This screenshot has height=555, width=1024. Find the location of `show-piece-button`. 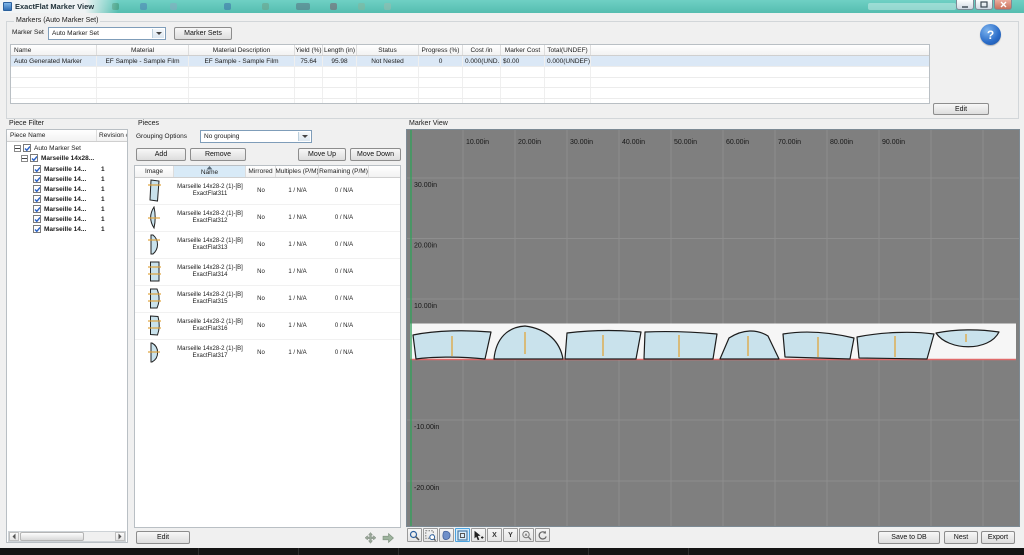

show-piece-button is located at coordinates (446, 535).